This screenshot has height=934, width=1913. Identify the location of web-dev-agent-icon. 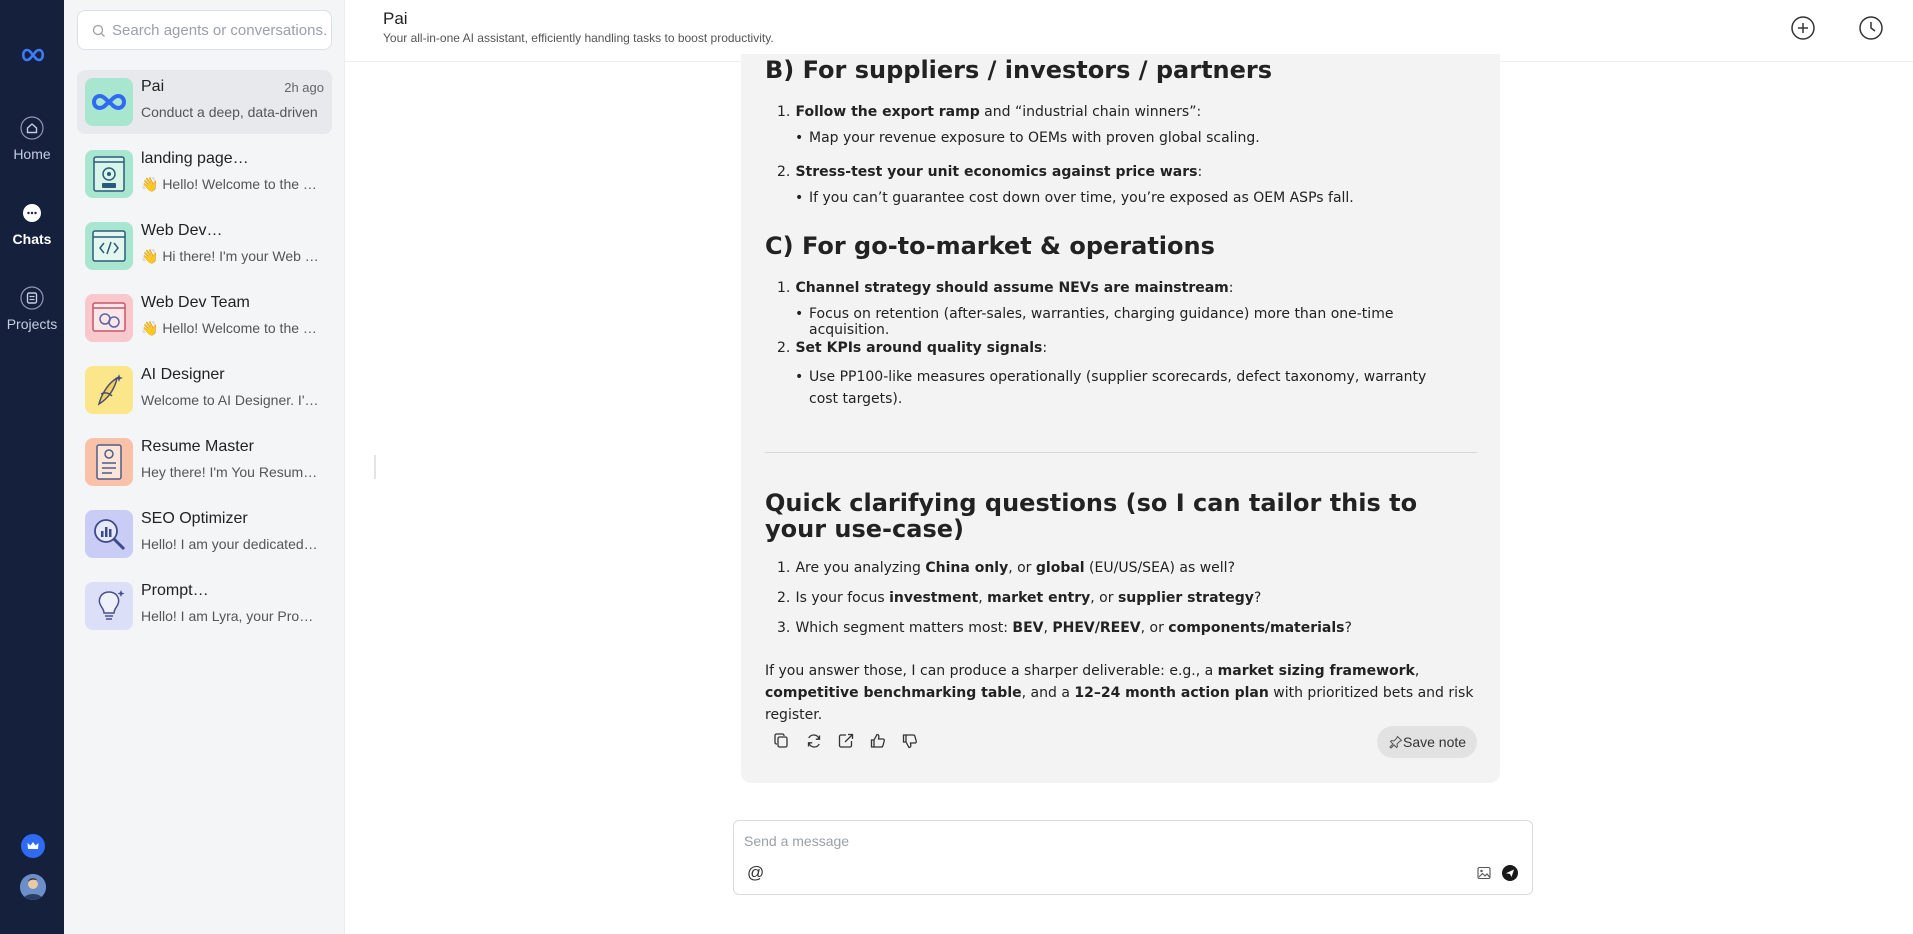
(109, 246).